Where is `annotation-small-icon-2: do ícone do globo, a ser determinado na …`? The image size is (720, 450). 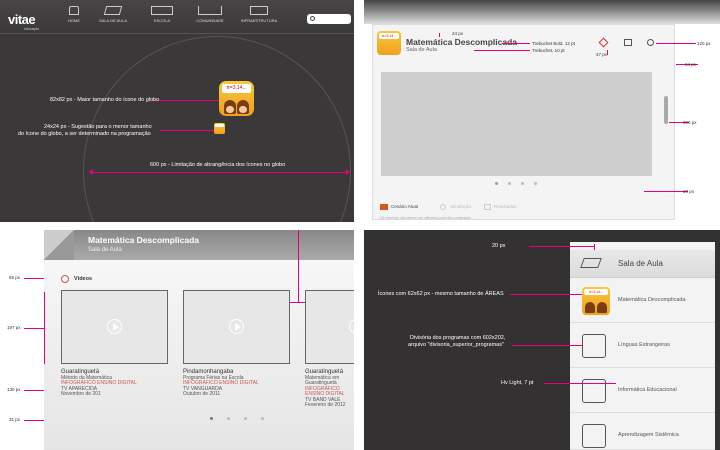 annotation-small-icon-2: do ícone do globo, a ser determinado na … is located at coordinates (84, 134).